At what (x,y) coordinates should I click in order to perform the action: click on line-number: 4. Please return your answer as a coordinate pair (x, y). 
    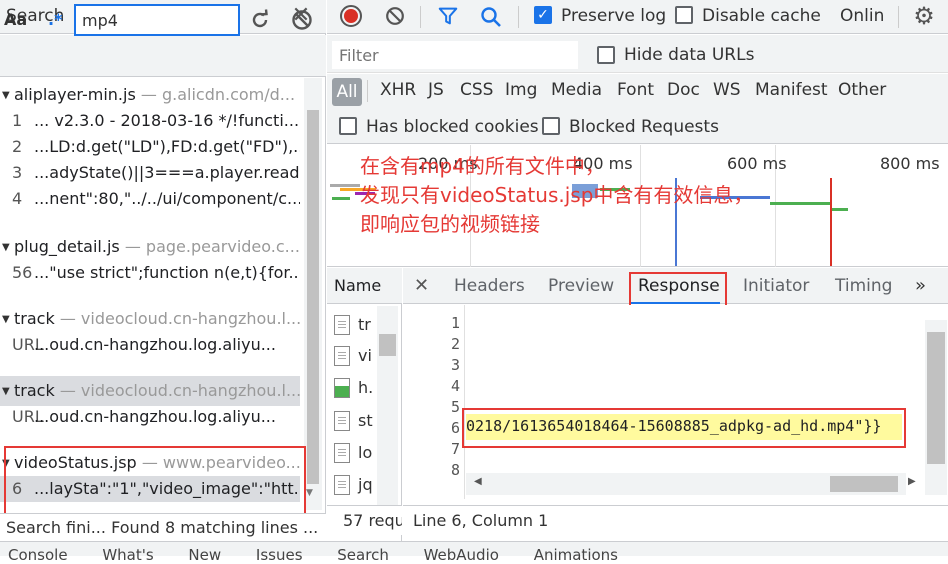
    Looking at the image, I should click on (455, 386).